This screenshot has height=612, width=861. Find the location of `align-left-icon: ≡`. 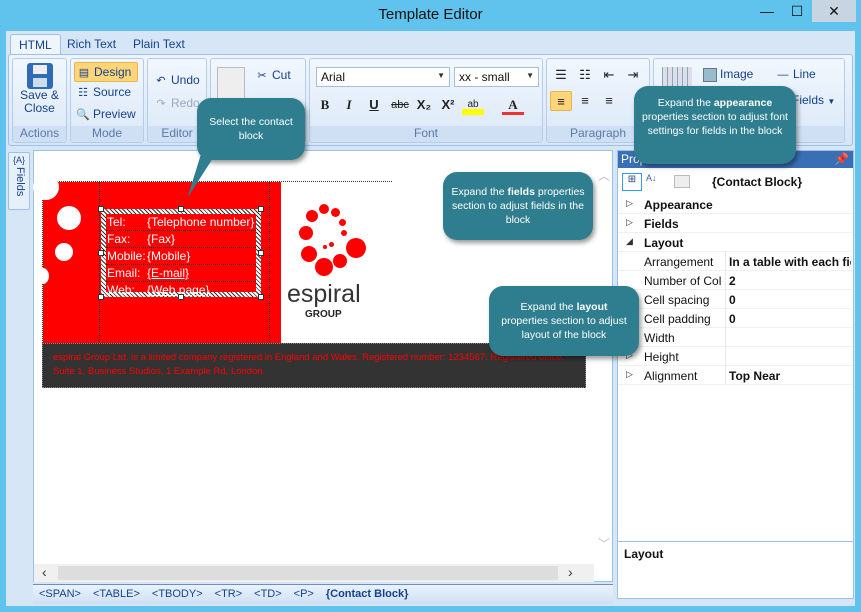

align-left-icon: ≡ is located at coordinates (561, 101).